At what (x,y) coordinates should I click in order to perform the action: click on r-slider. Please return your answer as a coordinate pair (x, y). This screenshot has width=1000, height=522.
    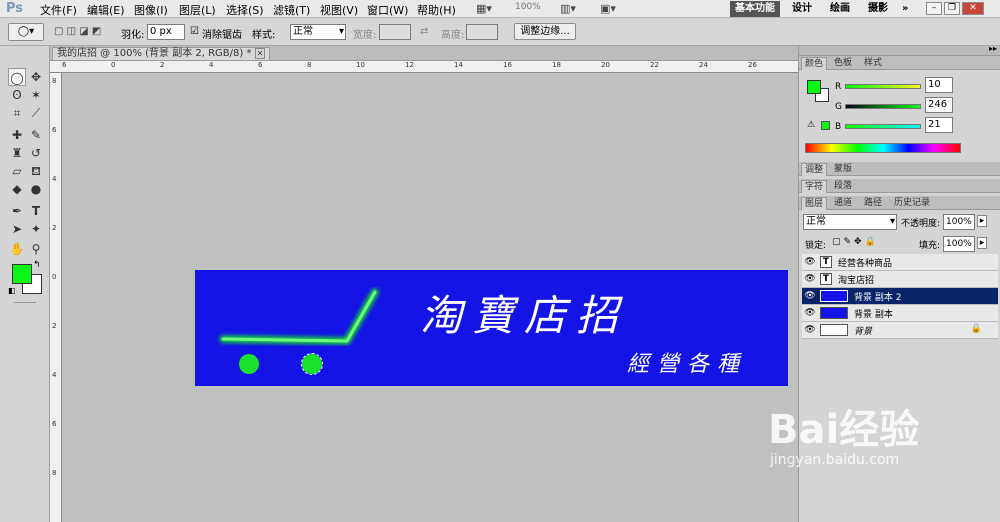
    Looking at the image, I should click on (883, 86).